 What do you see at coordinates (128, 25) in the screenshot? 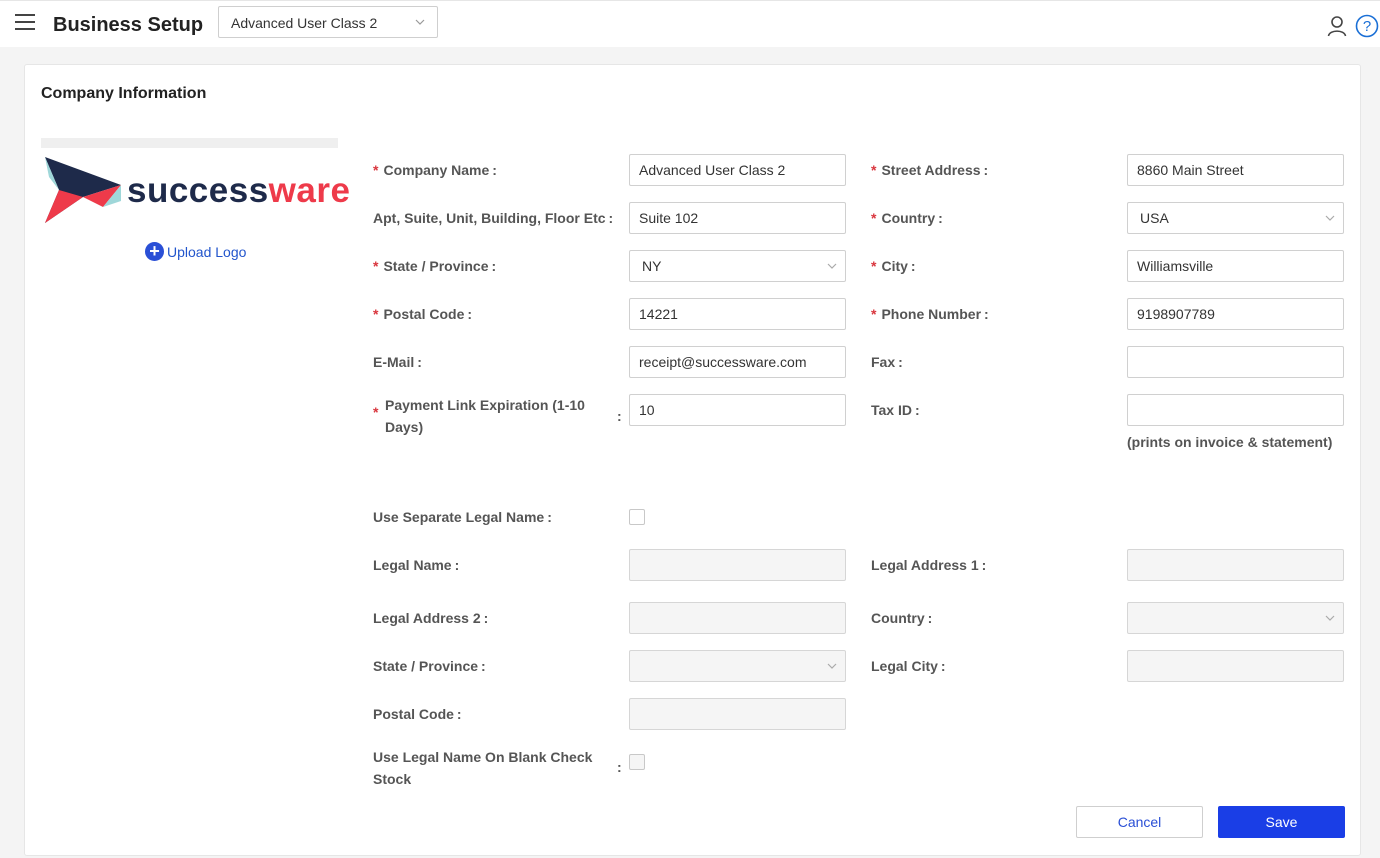
I see `page-title: Business Setup` at bounding box center [128, 25].